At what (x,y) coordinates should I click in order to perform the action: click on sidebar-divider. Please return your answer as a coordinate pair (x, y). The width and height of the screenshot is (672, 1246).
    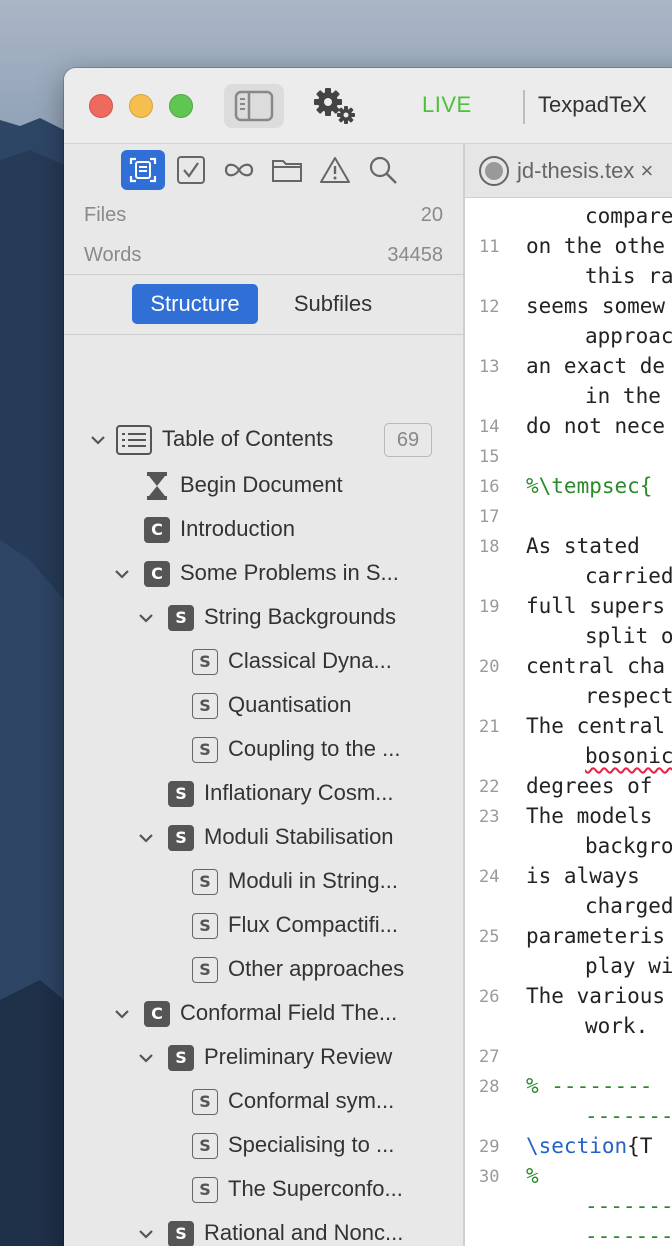
    Looking at the image, I should click on (264, 274).